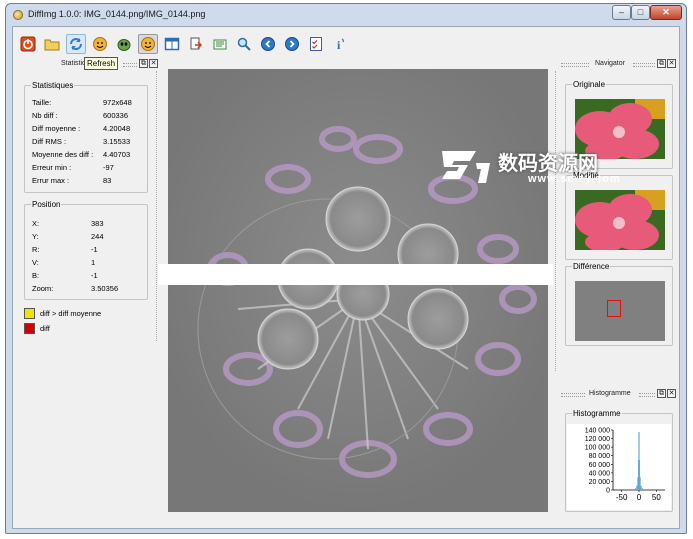 The image size is (693, 539). What do you see at coordinates (597, 439) in the screenshot?
I see `y-tick-label: 120 000` at bounding box center [597, 439].